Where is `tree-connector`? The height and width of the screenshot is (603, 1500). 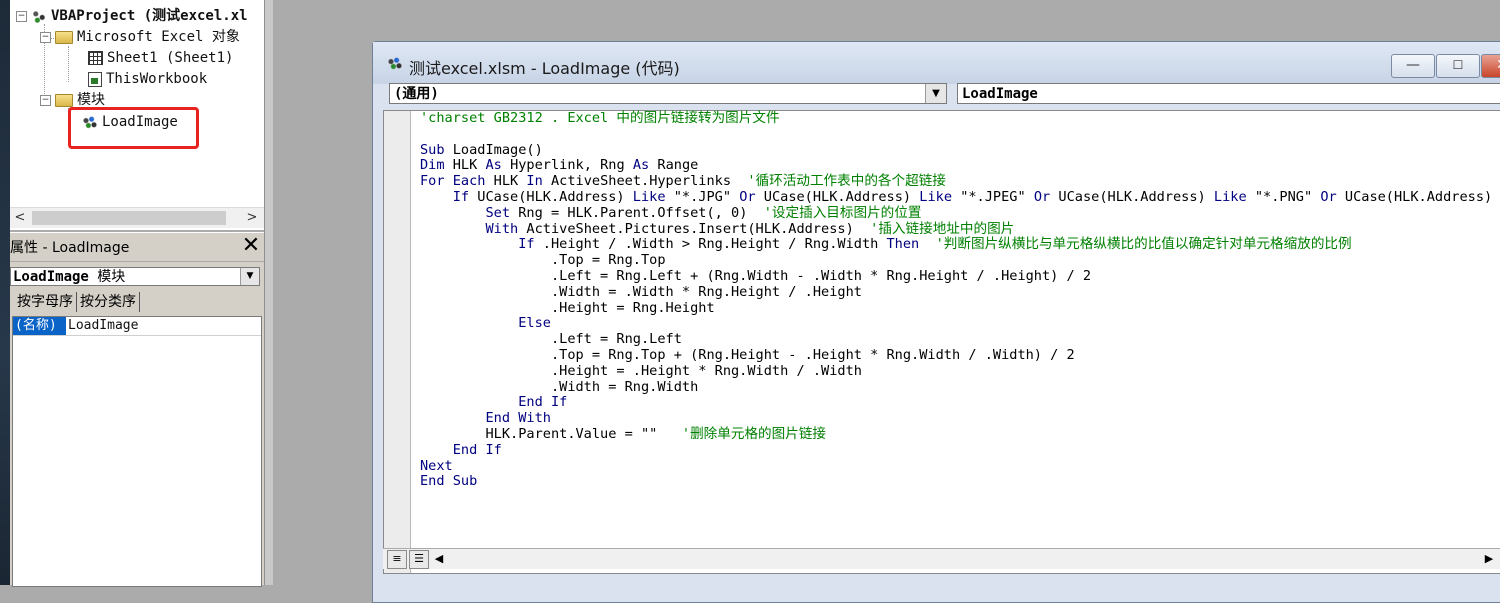 tree-connector is located at coordinates (68, 64).